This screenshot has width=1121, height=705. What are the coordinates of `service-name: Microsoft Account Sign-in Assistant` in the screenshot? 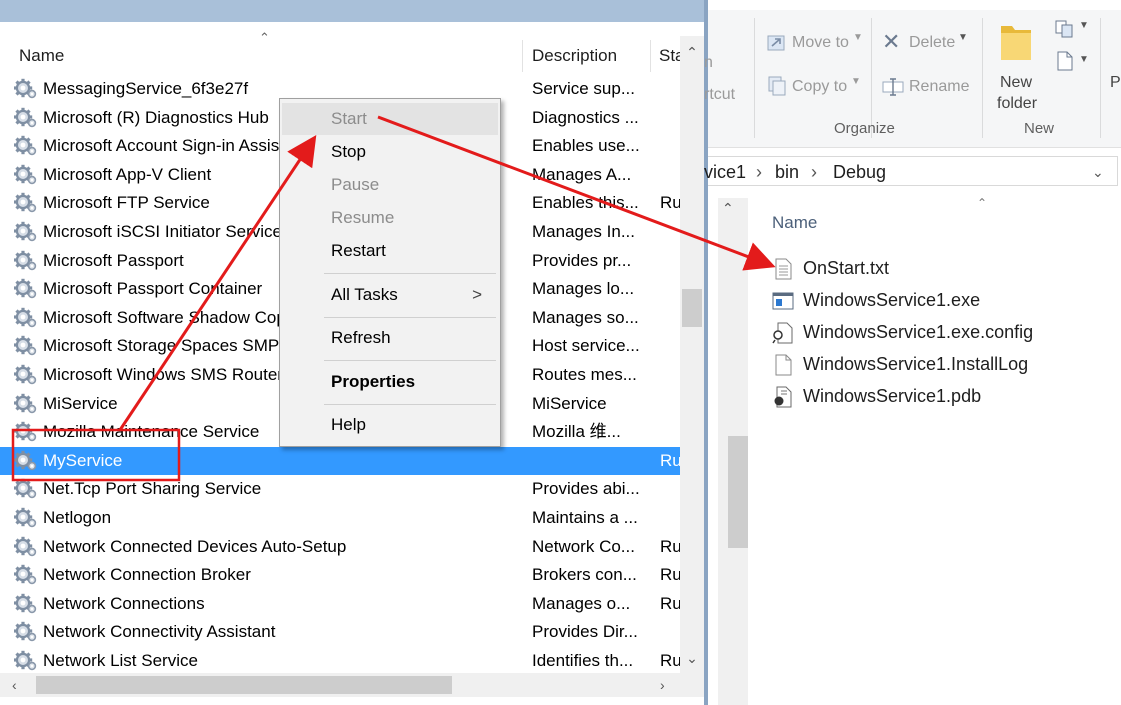 It's located at (175, 146).